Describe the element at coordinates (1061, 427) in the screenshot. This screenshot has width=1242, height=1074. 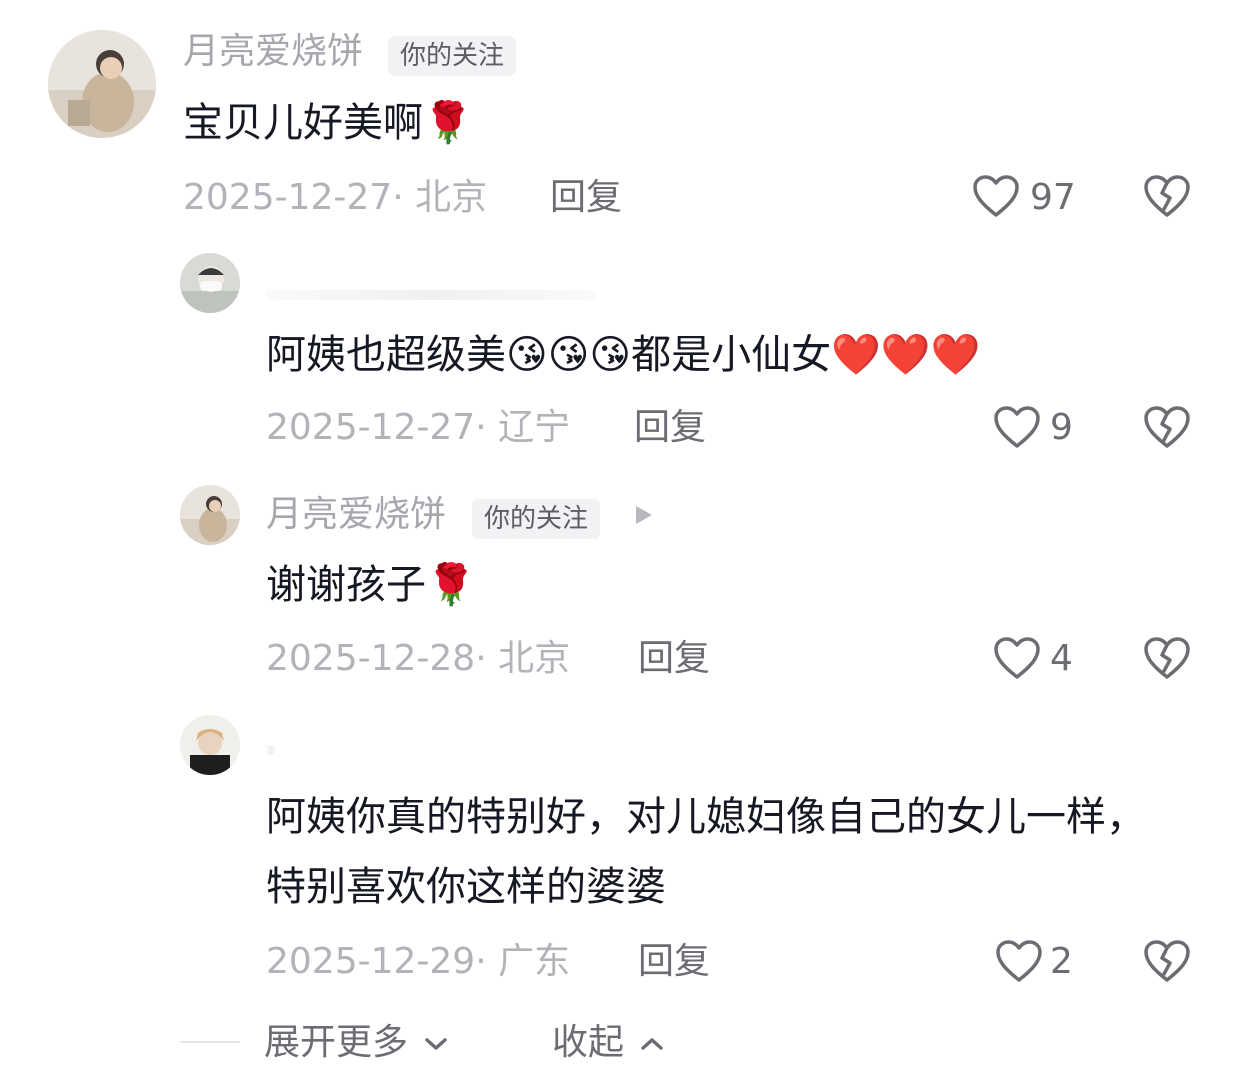
I see `like-count: 9` at that location.